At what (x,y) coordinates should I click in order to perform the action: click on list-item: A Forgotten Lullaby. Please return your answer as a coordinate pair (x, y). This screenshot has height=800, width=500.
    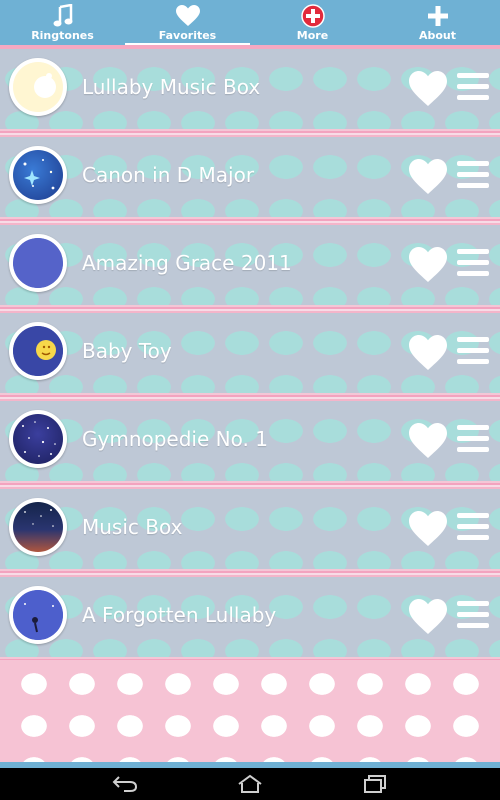
    Looking at the image, I should click on (250, 617).